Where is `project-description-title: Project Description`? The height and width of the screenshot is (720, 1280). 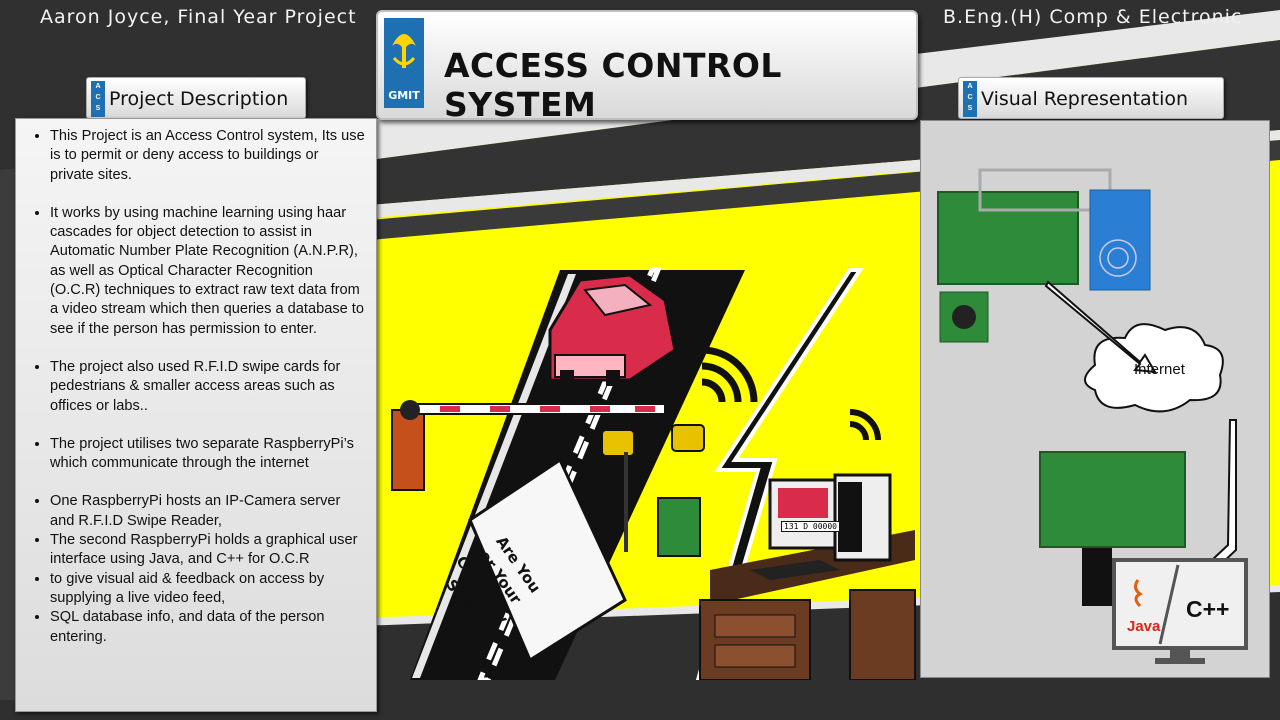 project-description-title: Project Description is located at coordinates (199, 99).